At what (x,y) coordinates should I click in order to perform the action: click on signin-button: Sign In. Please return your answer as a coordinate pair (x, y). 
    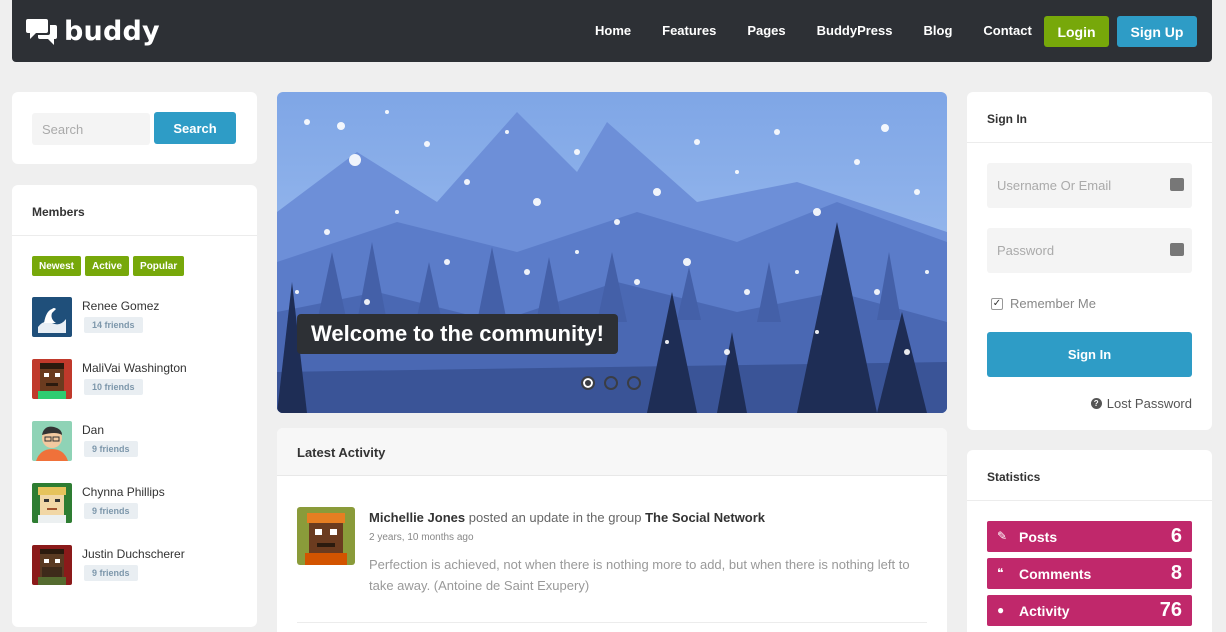
    Looking at the image, I should click on (1089, 354).